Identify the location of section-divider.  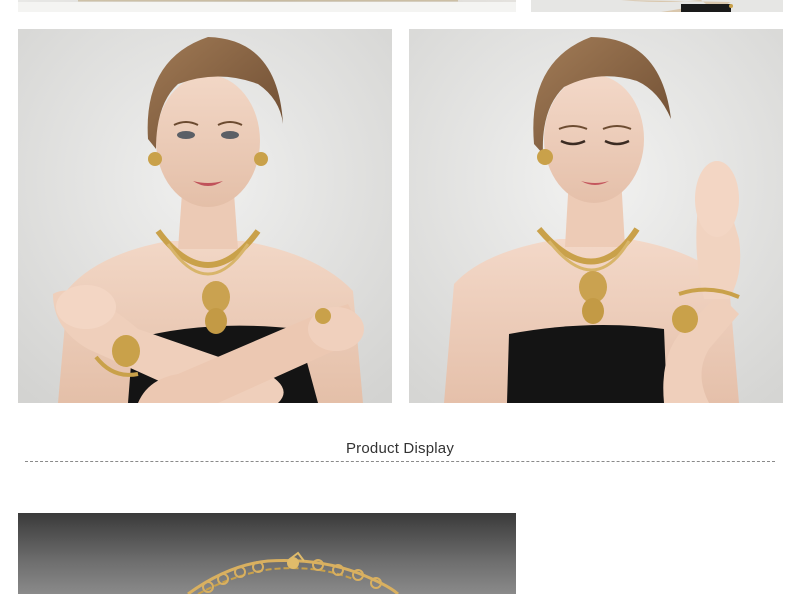
(400, 461).